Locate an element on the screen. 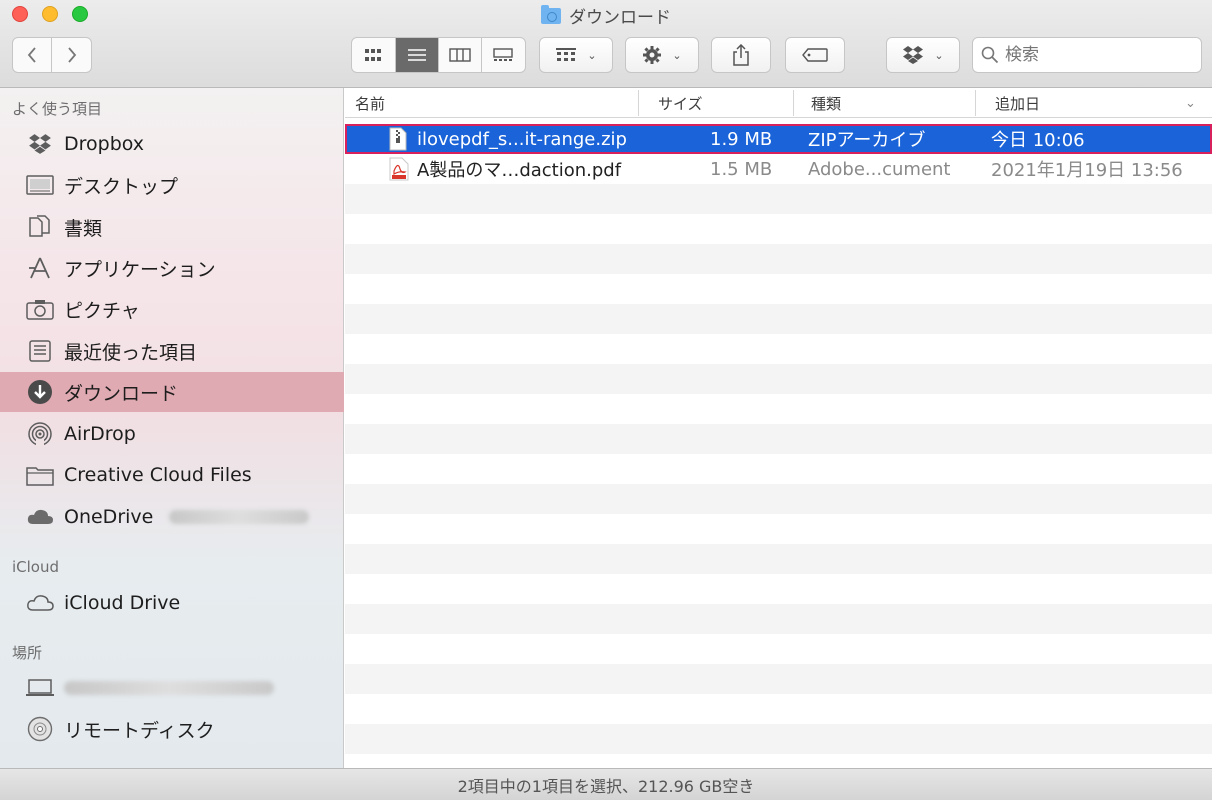 This screenshot has width=1212, height=800. column-header-size: サイズ is located at coordinates (680, 103).